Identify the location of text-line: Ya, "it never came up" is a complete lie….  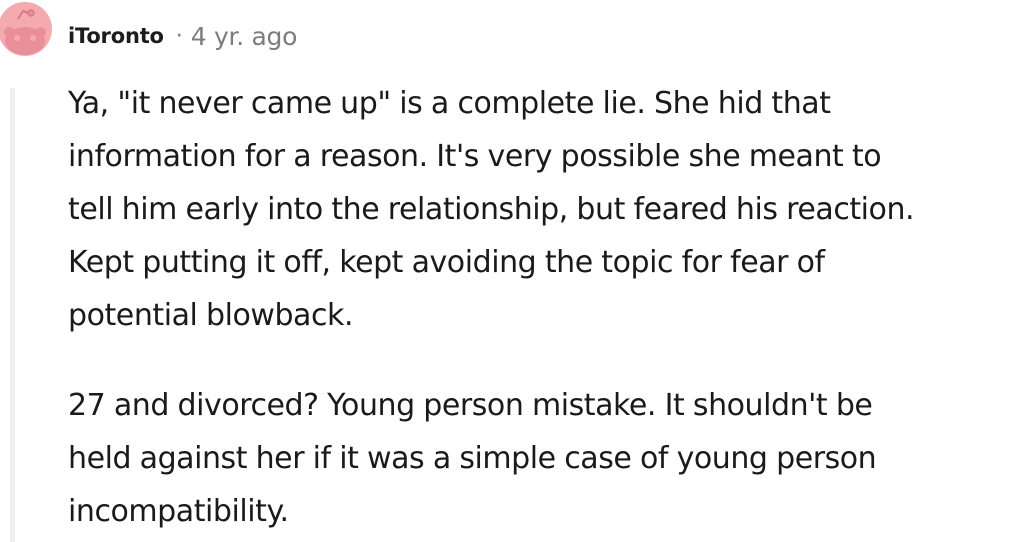
(449, 103).